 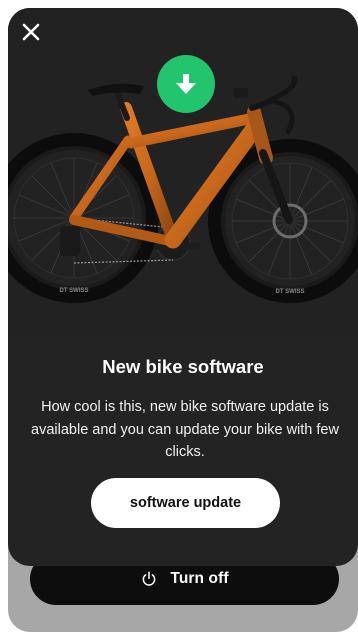 I want to click on close-button, so click(x=31, y=32).